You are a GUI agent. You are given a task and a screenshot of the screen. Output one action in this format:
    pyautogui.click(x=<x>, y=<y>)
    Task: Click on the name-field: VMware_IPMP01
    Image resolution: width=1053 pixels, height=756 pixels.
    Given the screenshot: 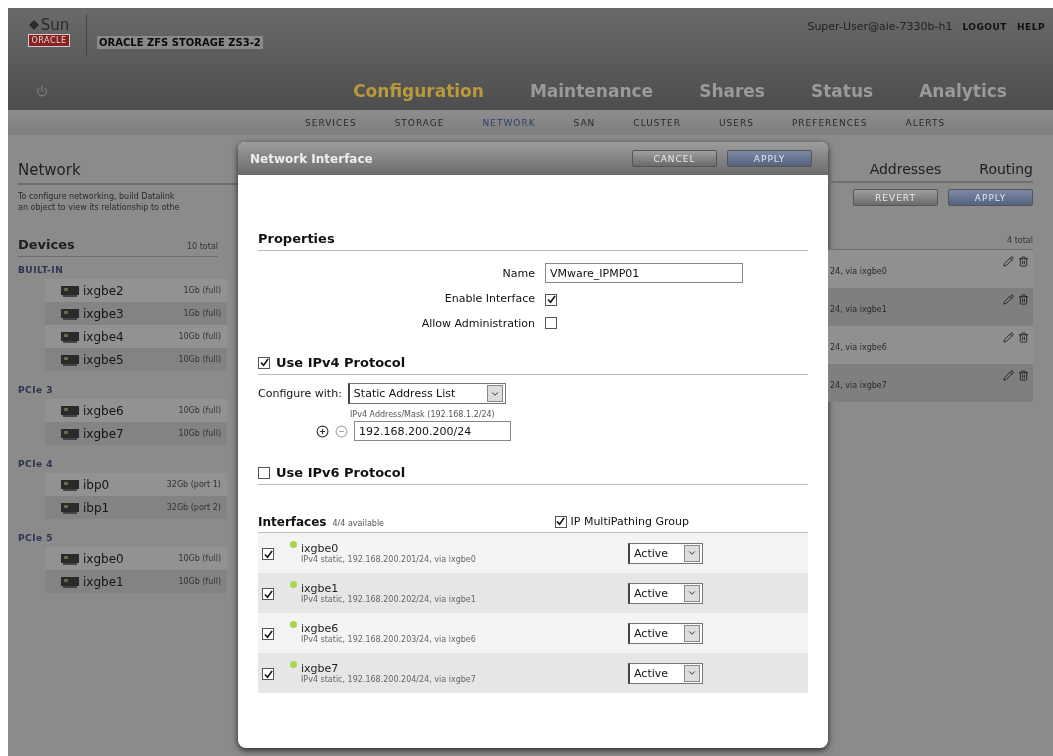 What is the action you would take?
    pyautogui.click(x=644, y=273)
    